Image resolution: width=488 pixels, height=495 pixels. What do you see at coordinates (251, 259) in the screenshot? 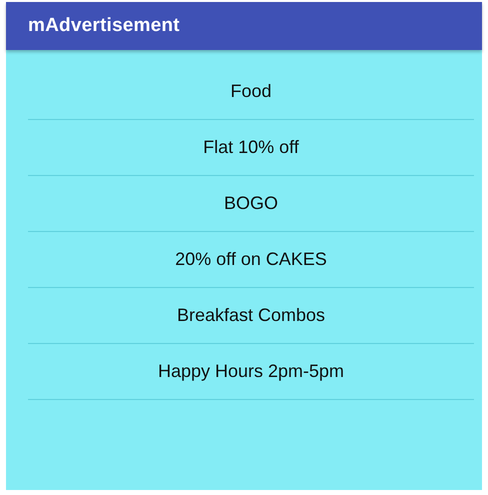
I see `list-item: 20% off on CAKES` at bounding box center [251, 259].